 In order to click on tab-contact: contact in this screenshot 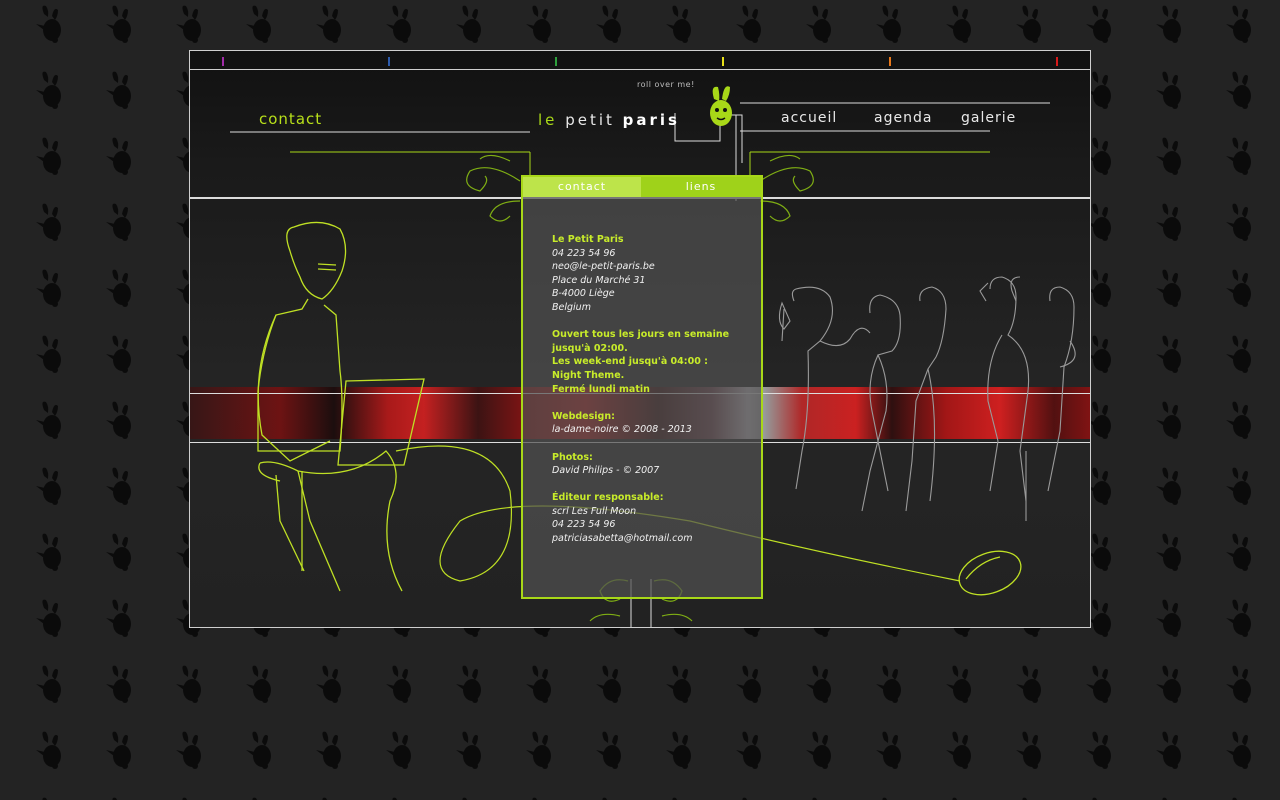, I will do `click(582, 187)`.